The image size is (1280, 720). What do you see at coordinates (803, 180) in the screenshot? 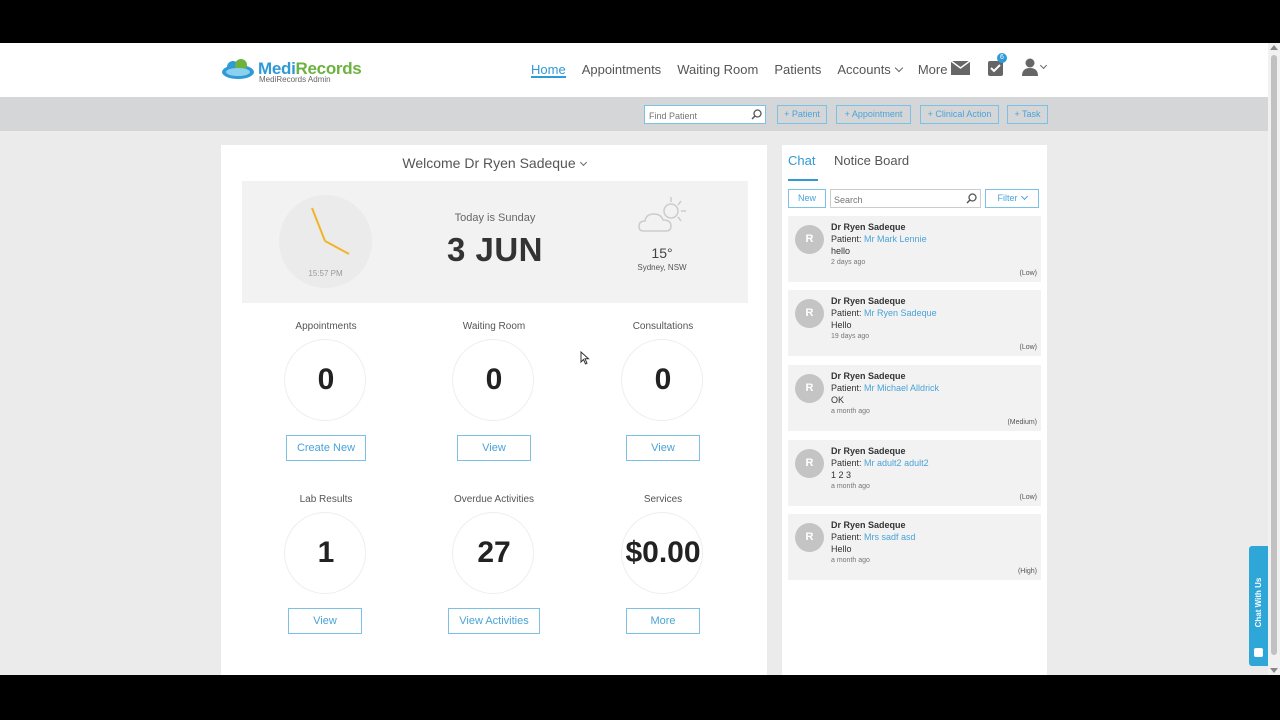
I see `active-tab-underline` at bounding box center [803, 180].